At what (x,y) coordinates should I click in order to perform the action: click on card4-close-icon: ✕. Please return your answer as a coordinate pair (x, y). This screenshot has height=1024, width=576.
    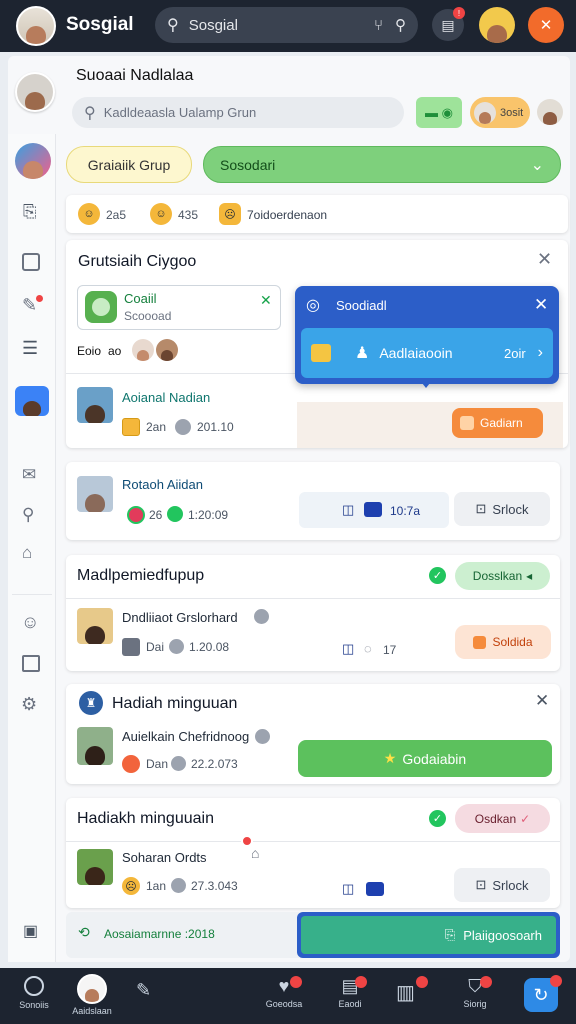
    Looking at the image, I should click on (542, 701).